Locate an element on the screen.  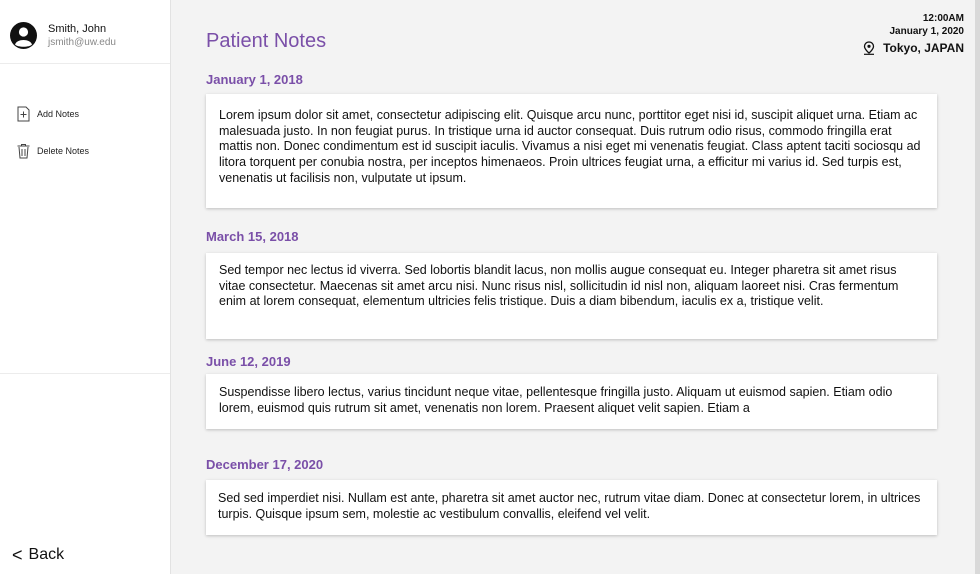
location-pin-icon is located at coordinates (869, 48).